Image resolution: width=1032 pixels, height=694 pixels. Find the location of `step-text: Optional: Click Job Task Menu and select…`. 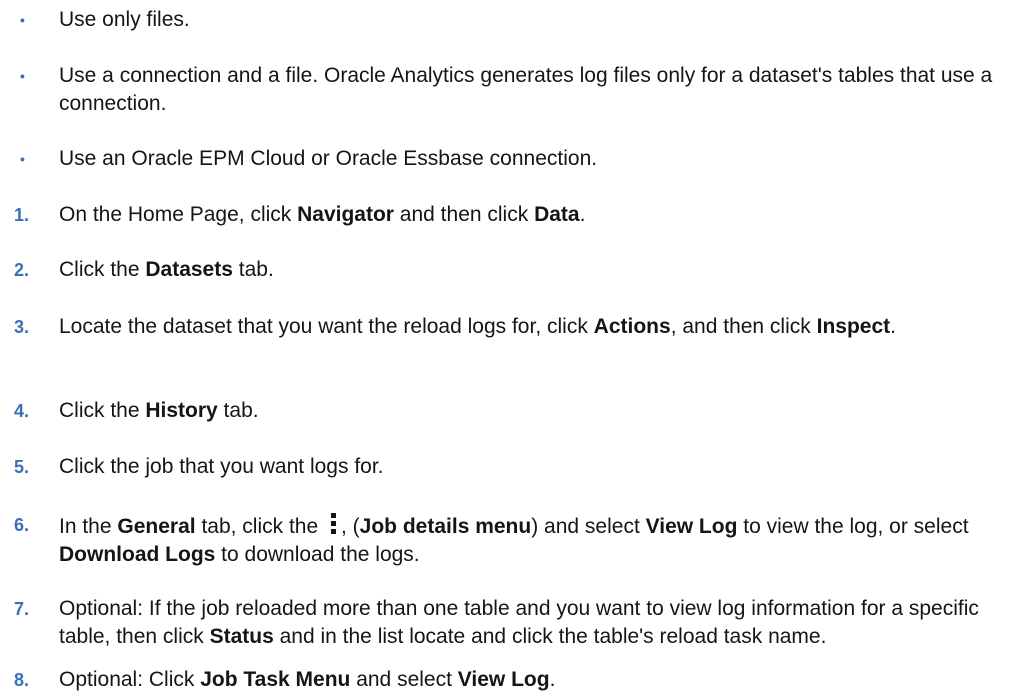

step-text: Optional: Click Job Task Menu and select… is located at coordinates (539, 680).